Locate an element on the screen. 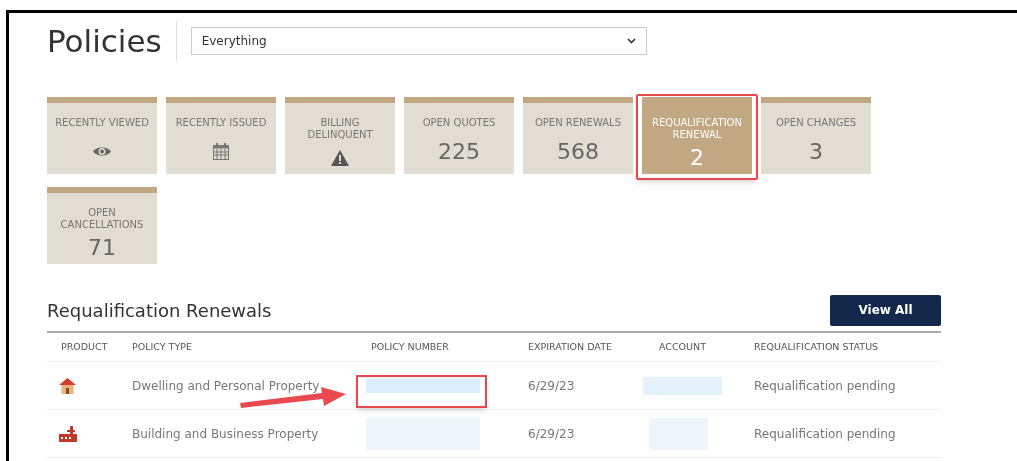  section-heading: Requalification Renewals is located at coordinates (159, 310).